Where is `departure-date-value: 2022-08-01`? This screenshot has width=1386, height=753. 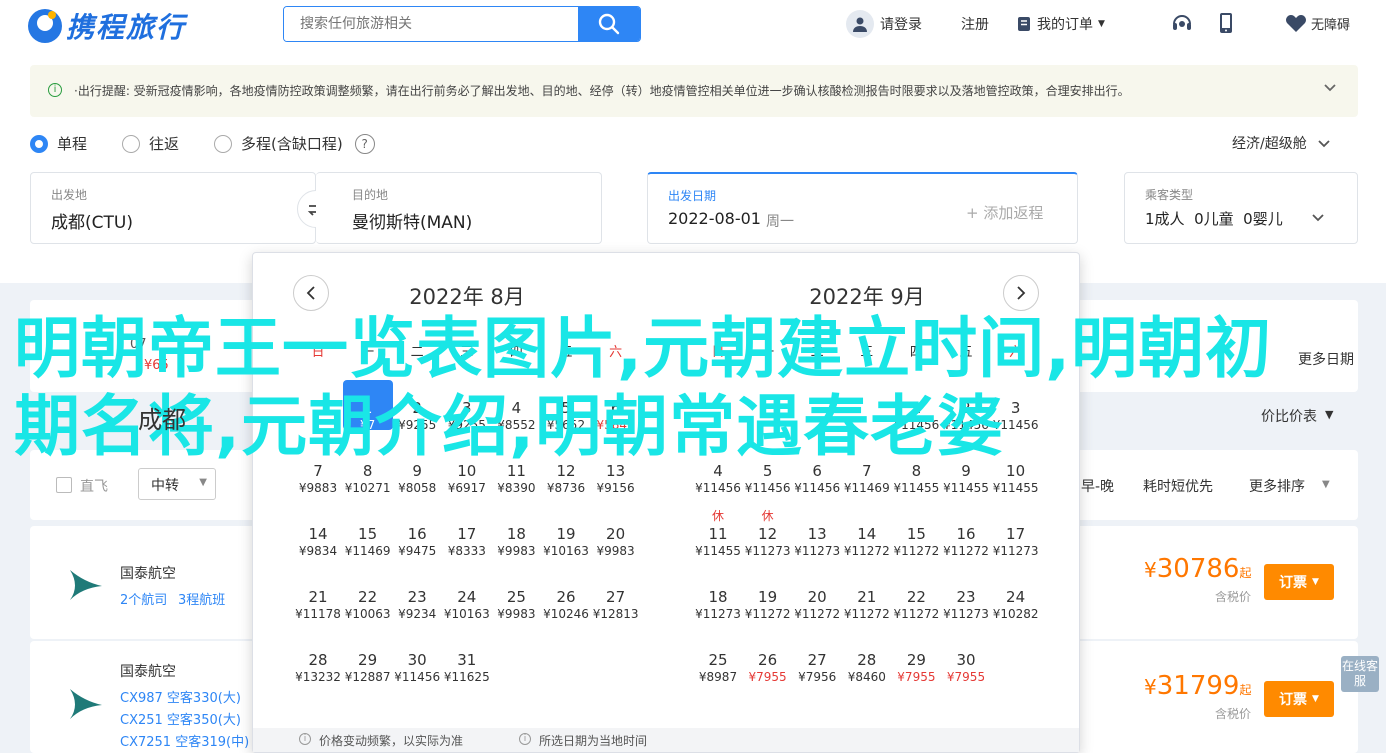 departure-date-value: 2022-08-01 is located at coordinates (714, 218).